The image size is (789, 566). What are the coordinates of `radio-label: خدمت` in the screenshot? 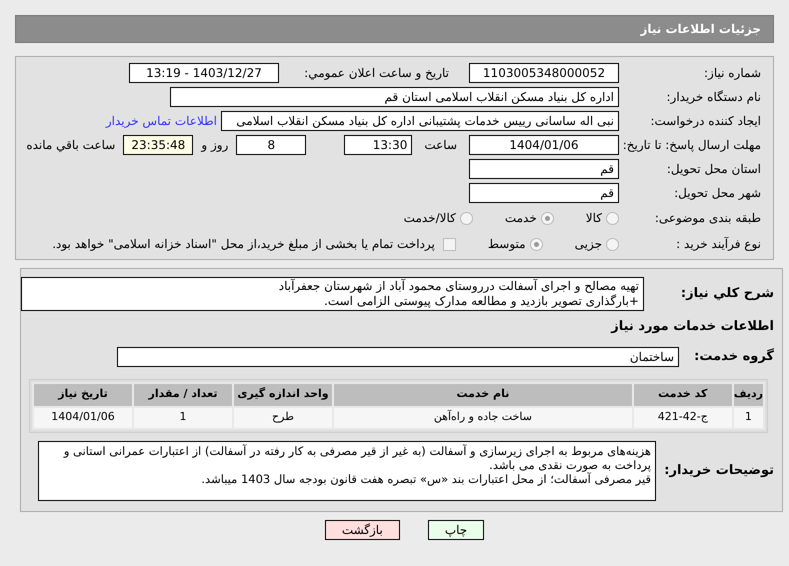 It's located at (520, 218).